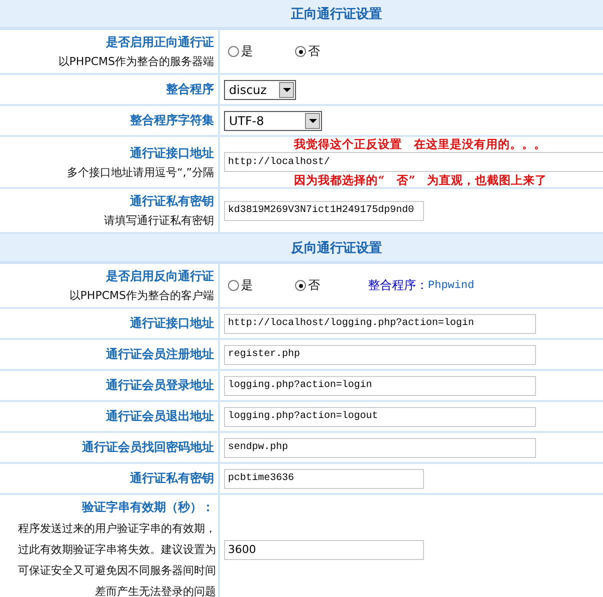  Describe the element at coordinates (413, 162) in the screenshot. I see `input-field: http://localhost/` at that location.